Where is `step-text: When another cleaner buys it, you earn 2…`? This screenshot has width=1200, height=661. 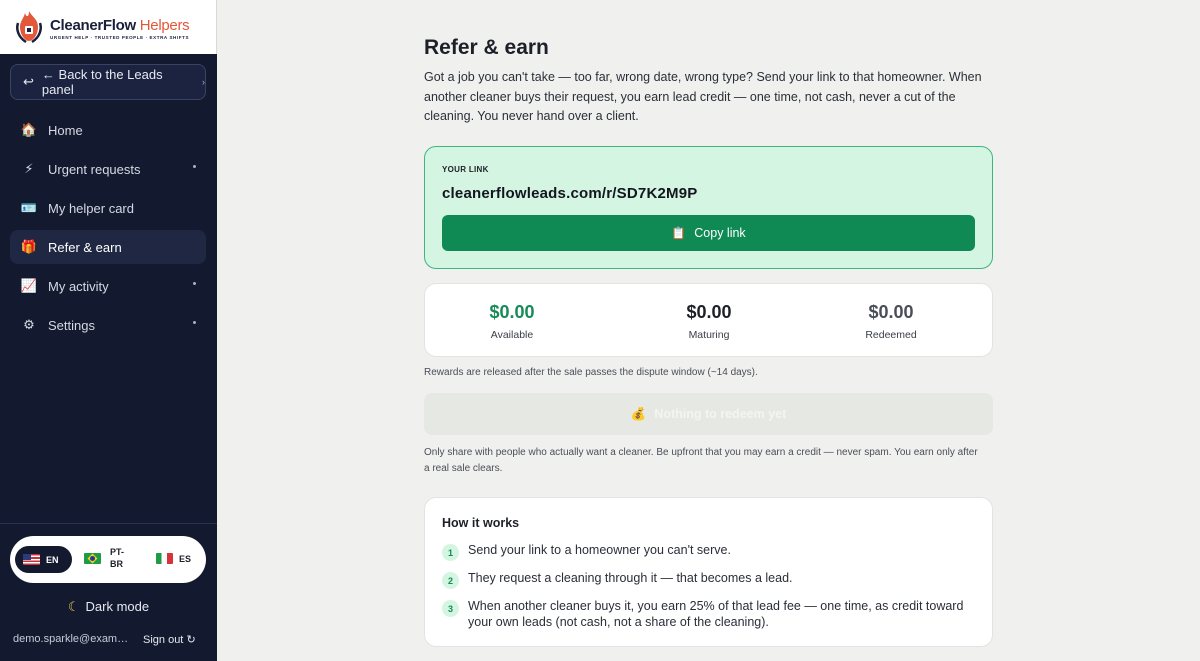 step-text: When another cleaner buys it, you earn 2… is located at coordinates (716, 614).